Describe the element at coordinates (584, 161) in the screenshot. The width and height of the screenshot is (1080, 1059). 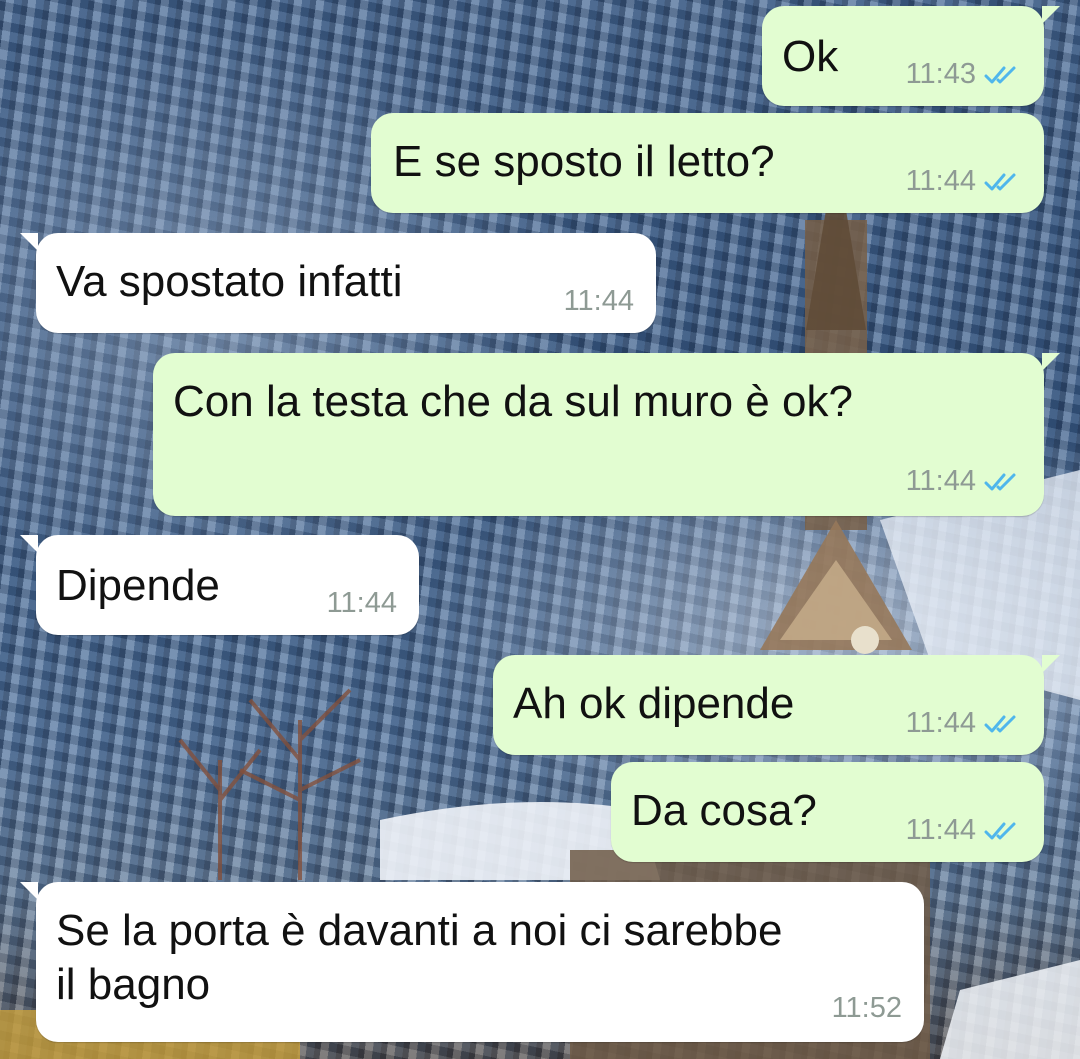
I see `message-text: E se sposto il letto?` at that location.